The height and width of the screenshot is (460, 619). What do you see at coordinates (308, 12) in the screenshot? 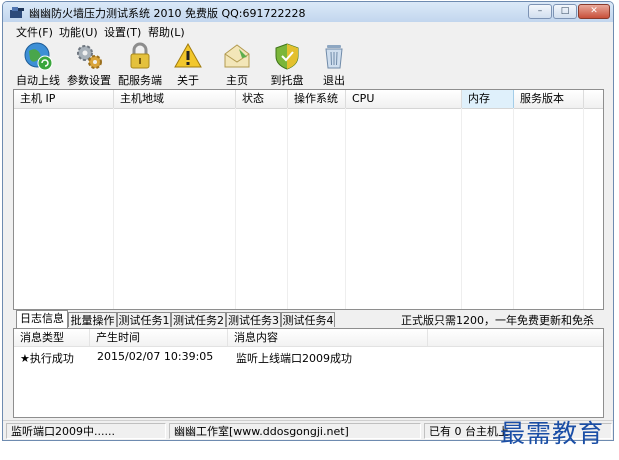
I see `title-bar: 幽幽防火墙压力测试系统 2010 免费版 QQ:691722228 – □ ✕` at bounding box center [308, 12].